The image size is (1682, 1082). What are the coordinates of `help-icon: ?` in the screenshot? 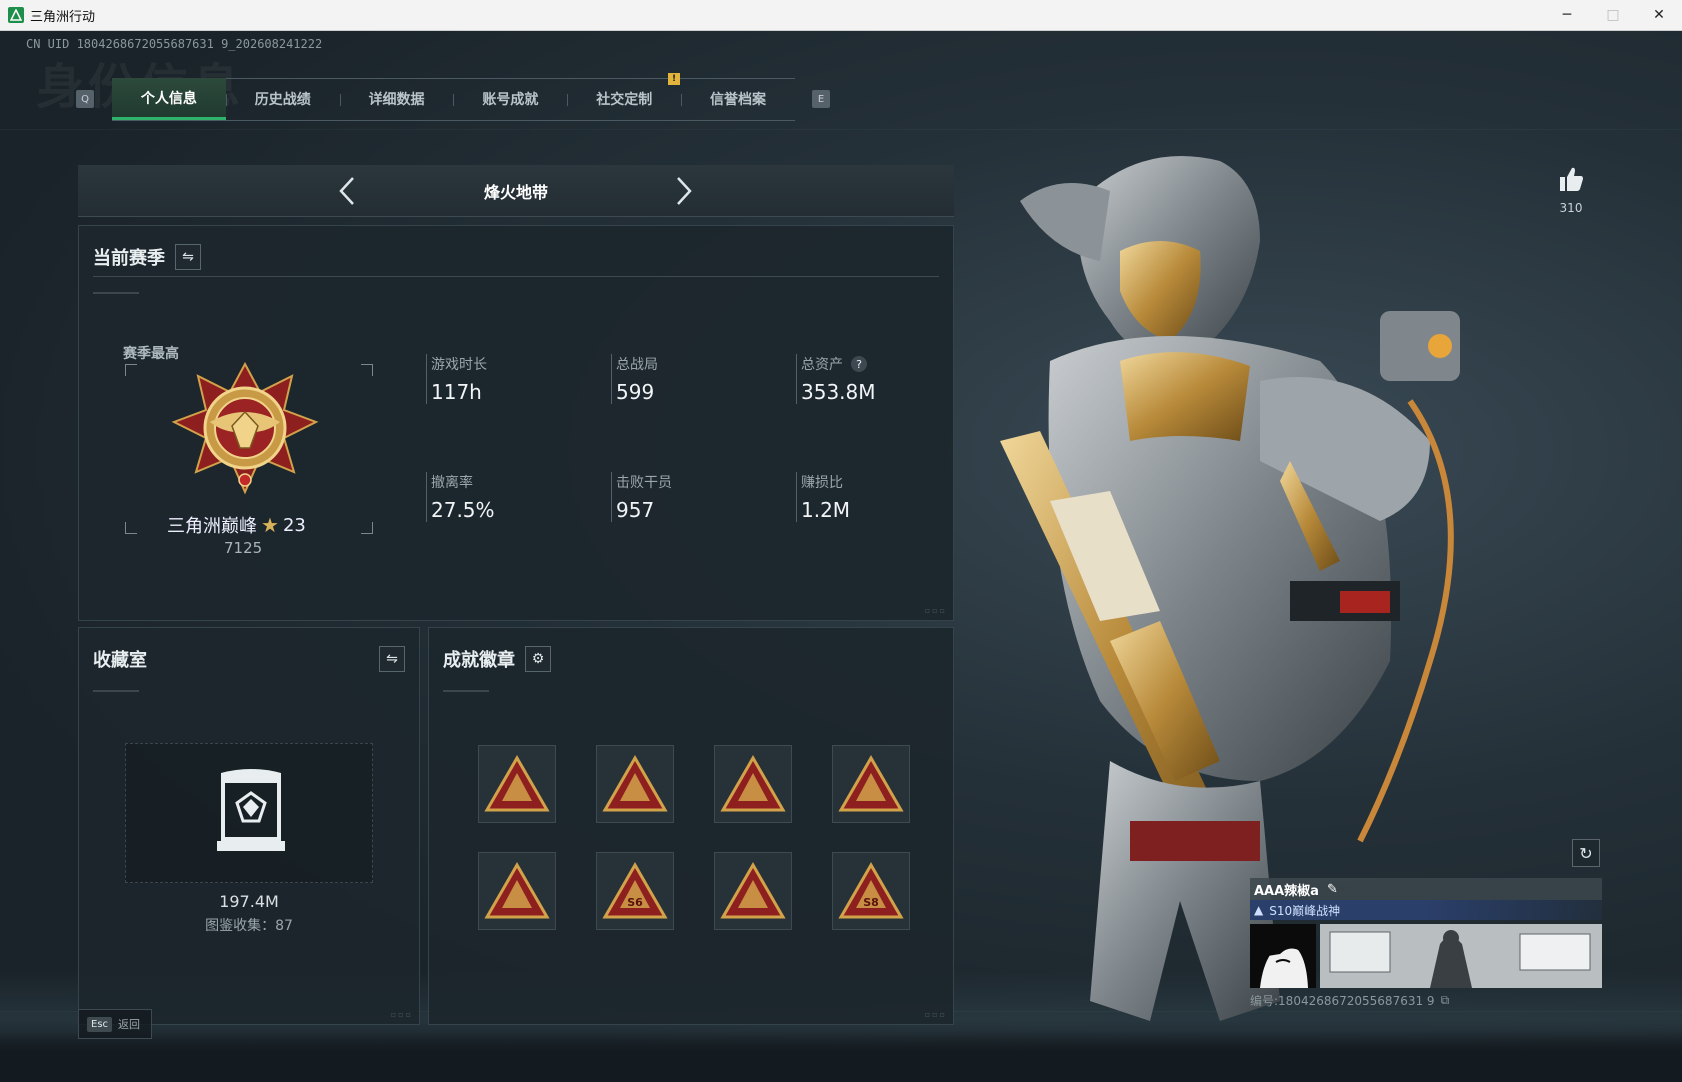 It's located at (859, 364).